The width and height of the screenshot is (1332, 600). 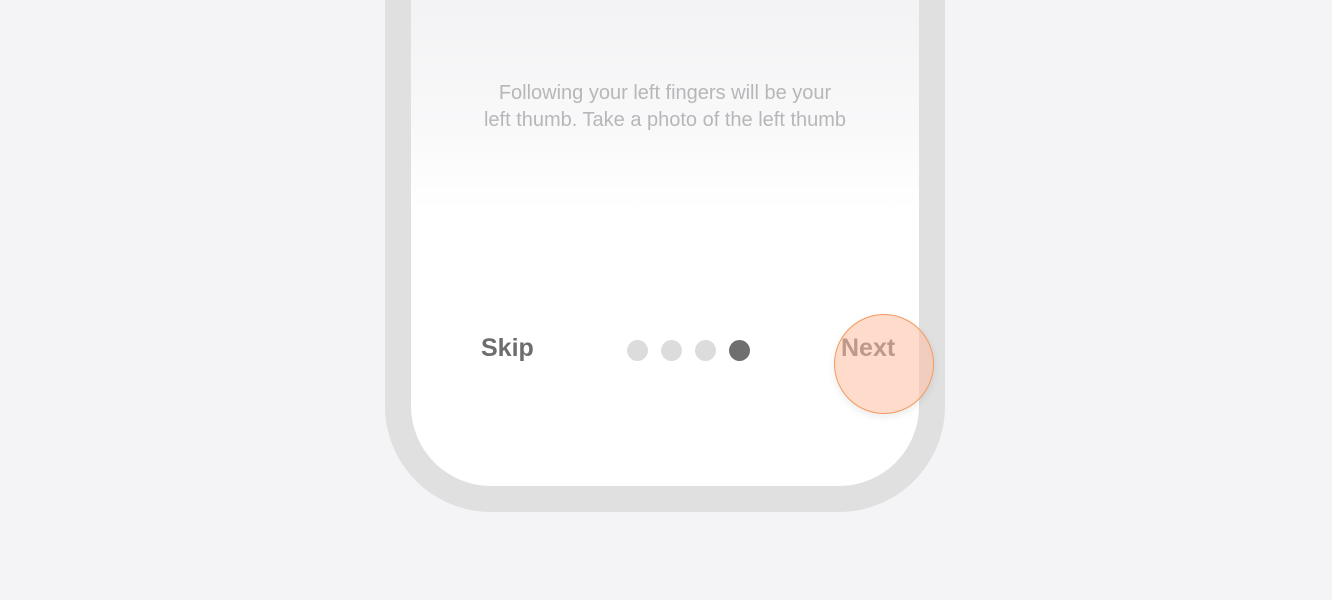 What do you see at coordinates (507, 348) in the screenshot?
I see `skip-button: Skip` at bounding box center [507, 348].